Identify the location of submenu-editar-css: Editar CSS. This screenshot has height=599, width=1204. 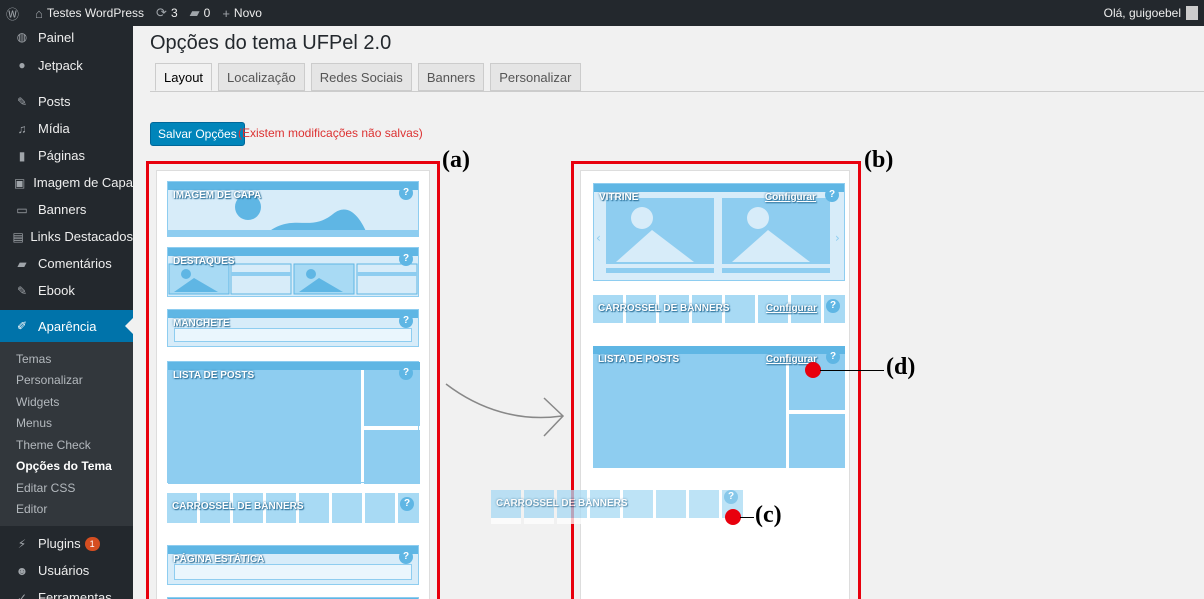
(66, 488).